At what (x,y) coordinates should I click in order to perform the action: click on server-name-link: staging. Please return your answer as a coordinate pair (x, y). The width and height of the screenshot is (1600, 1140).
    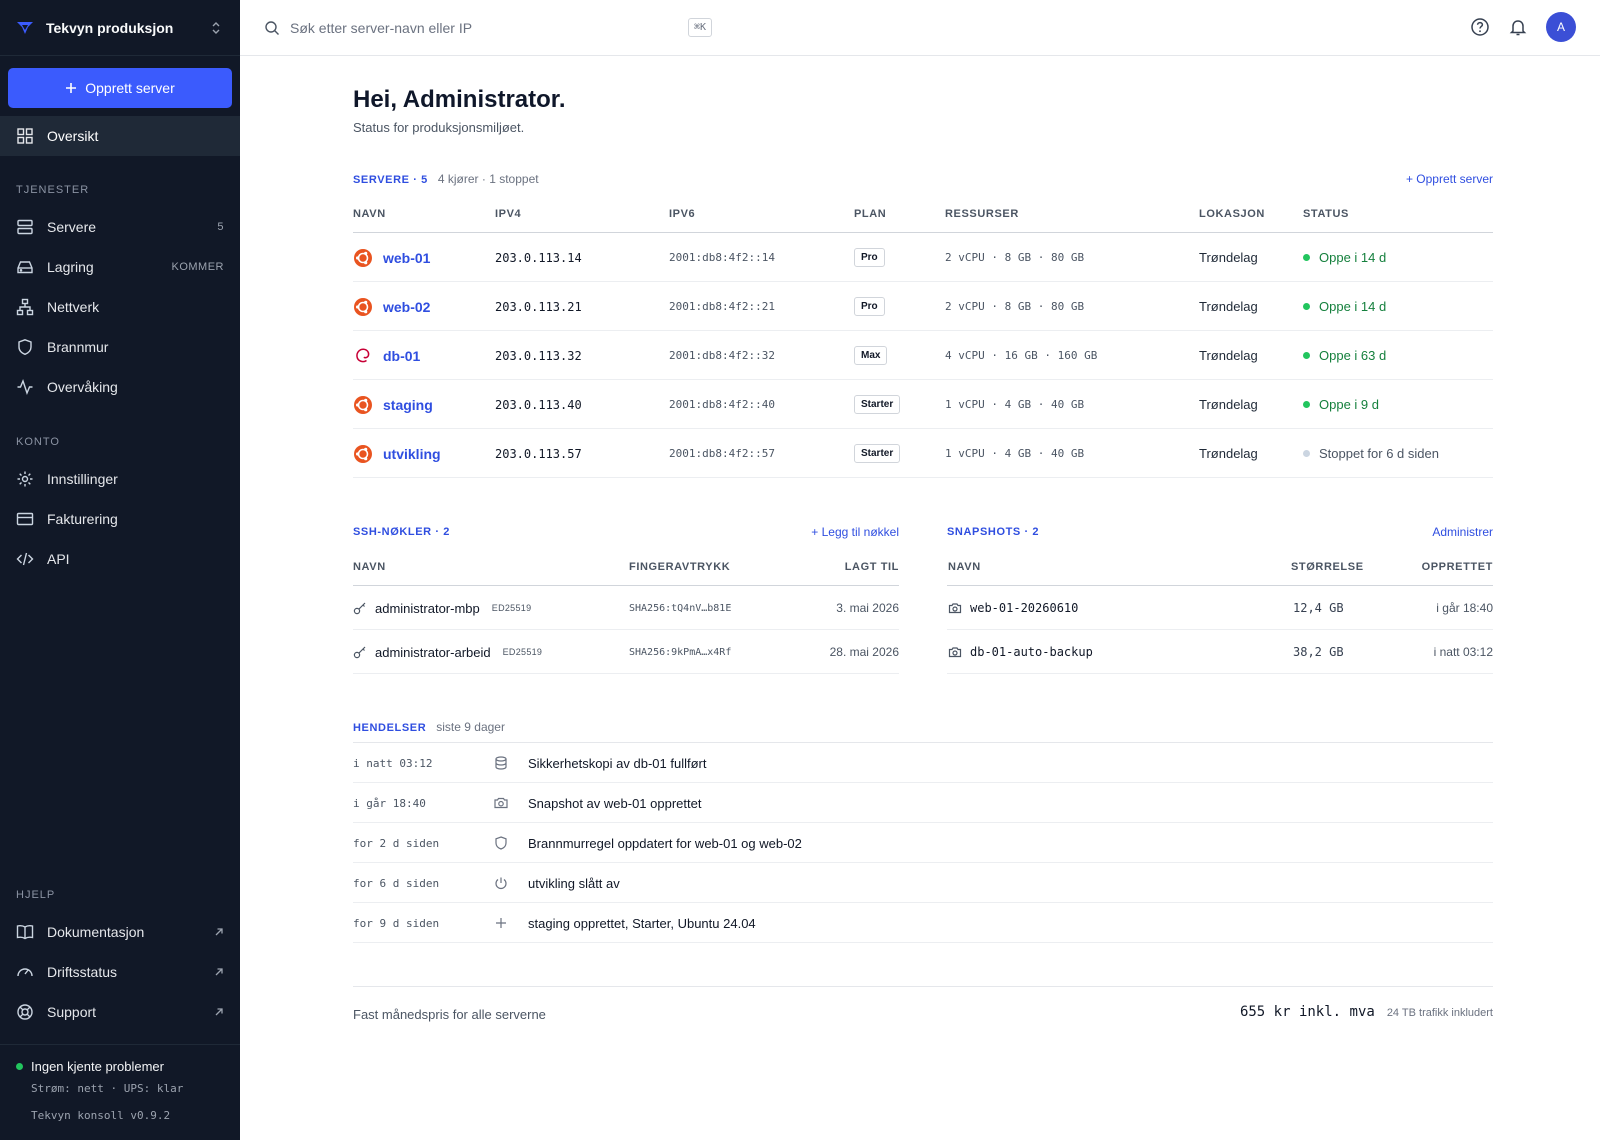
    Looking at the image, I should click on (393, 404).